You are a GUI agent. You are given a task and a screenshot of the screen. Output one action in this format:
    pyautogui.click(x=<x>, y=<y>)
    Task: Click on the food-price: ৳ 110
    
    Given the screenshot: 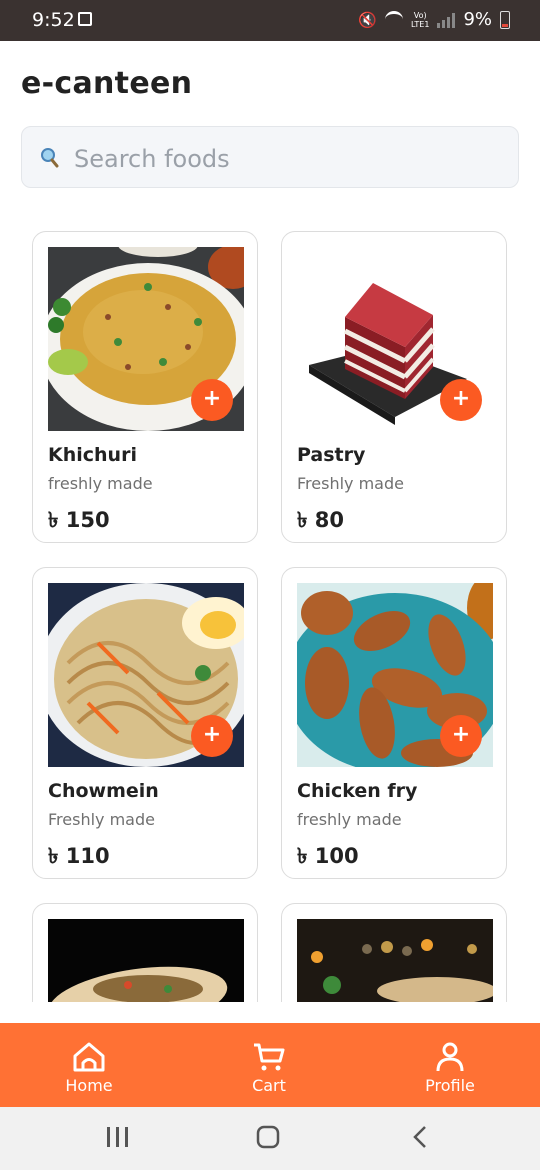 What is the action you would take?
    pyautogui.click(x=79, y=856)
    